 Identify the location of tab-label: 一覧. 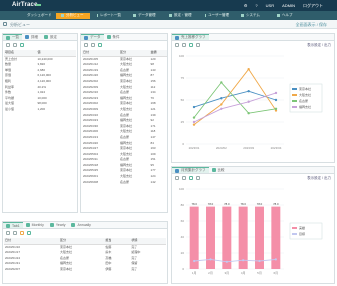
(15, 37).